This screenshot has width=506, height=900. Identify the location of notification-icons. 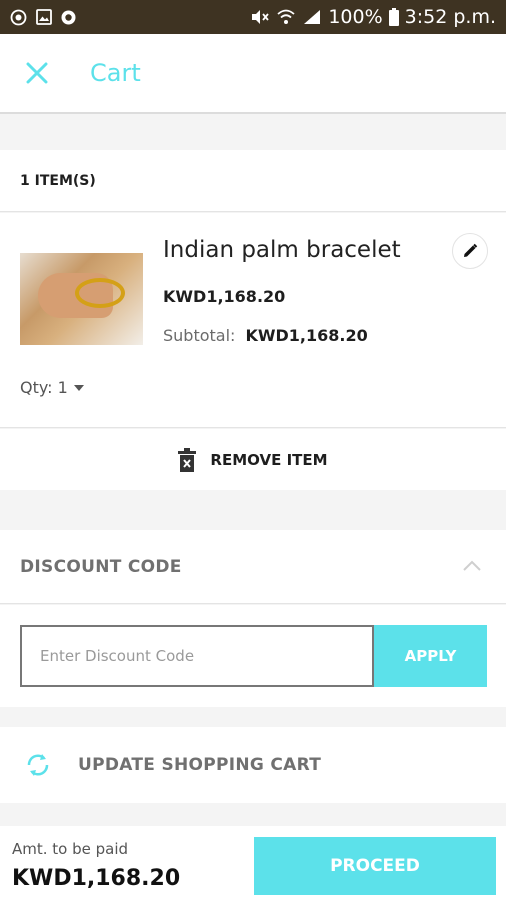
(43, 17).